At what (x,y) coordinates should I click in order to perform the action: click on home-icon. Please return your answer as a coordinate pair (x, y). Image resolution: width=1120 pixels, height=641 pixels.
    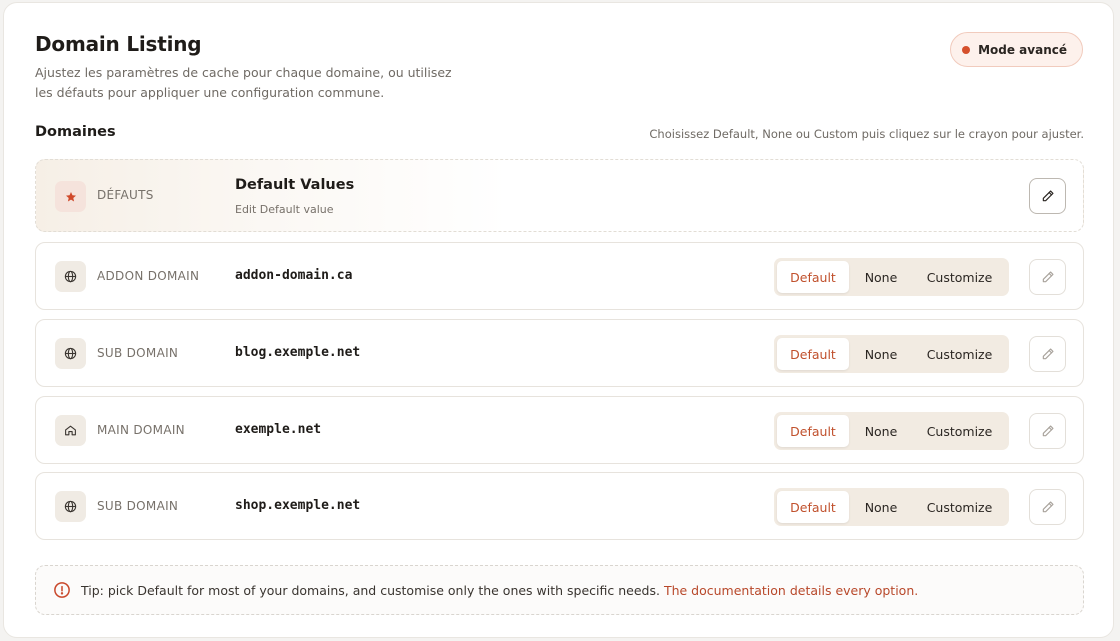
    Looking at the image, I should click on (70, 430).